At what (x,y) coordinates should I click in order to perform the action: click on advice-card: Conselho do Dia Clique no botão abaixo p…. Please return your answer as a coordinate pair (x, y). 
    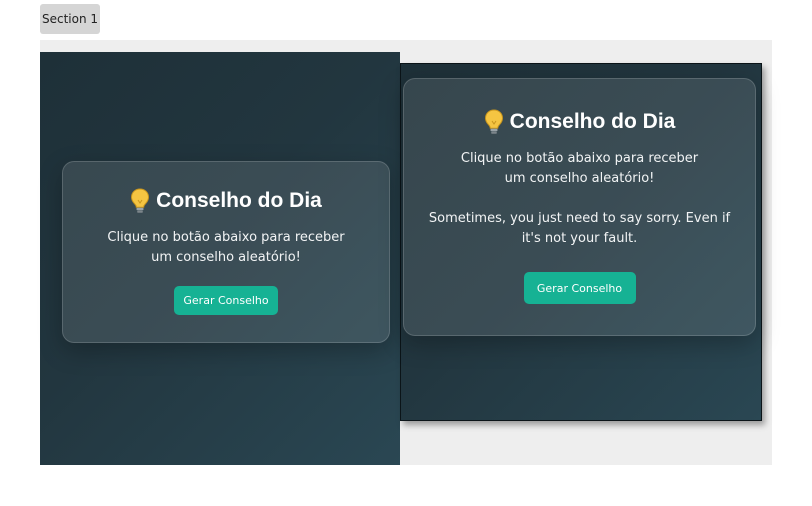
    Looking at the image, I should click on (226, 252).